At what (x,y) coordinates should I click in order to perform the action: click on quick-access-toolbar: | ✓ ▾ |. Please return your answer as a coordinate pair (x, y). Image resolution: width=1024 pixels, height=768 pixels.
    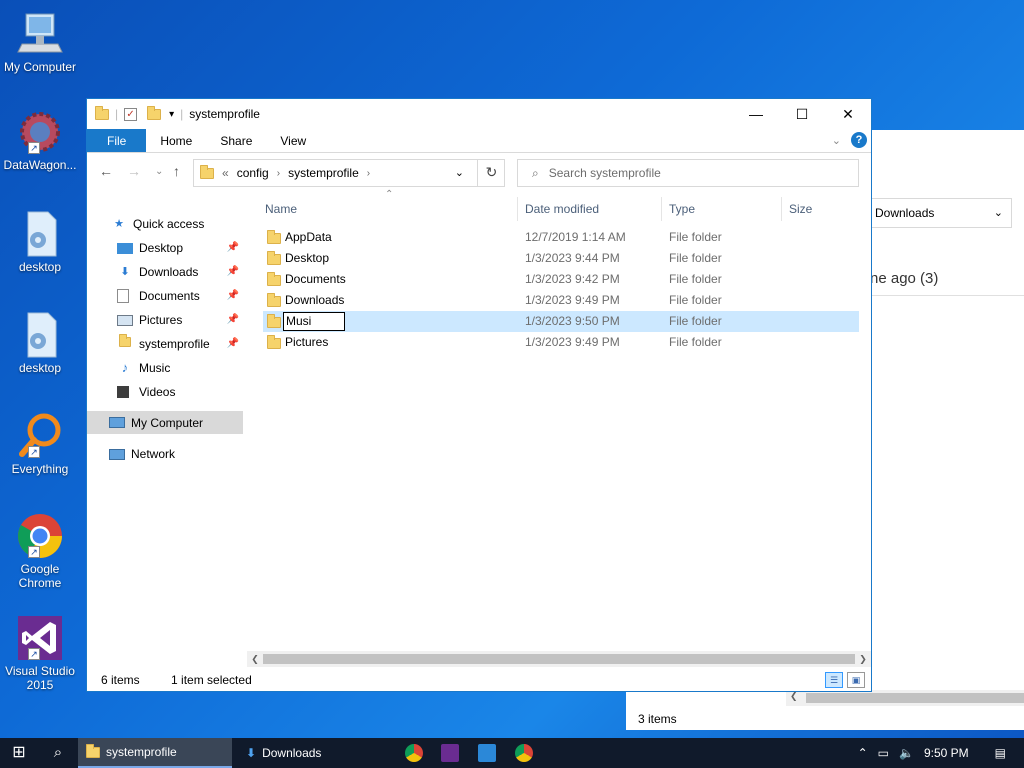
    Looking at the image, I should click on (139, 113).